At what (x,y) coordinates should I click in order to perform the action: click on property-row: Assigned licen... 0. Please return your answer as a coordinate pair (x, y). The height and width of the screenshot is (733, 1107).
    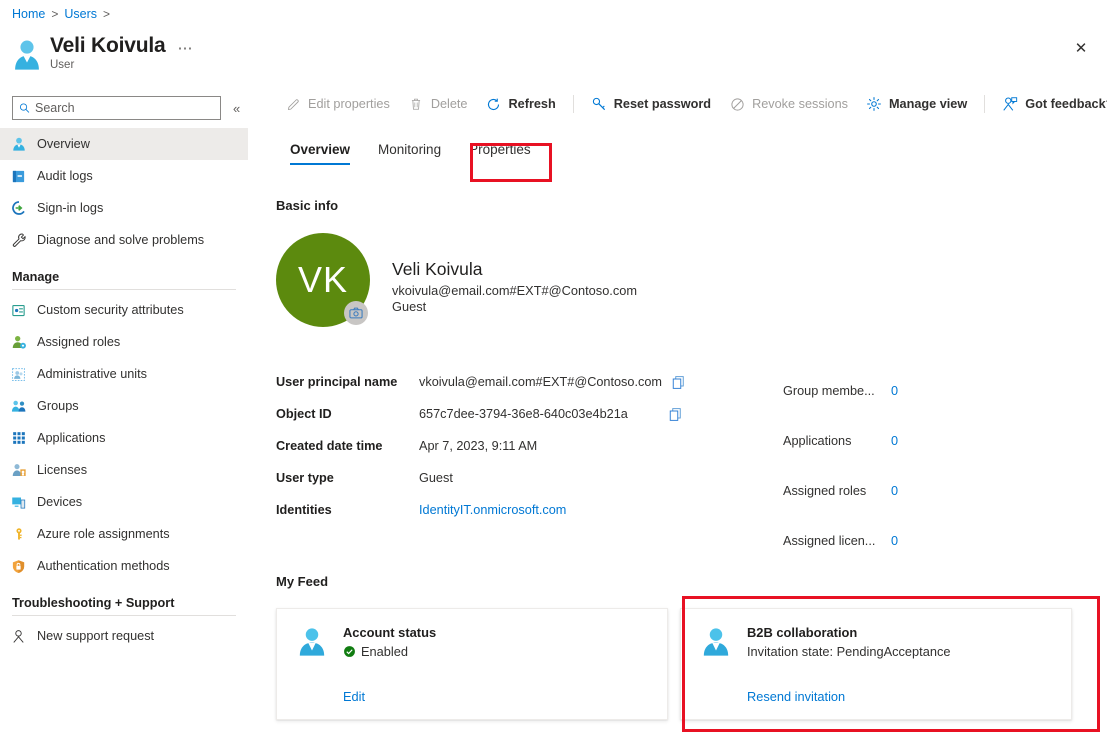
    Looking at the image, I should click on (945, 541).